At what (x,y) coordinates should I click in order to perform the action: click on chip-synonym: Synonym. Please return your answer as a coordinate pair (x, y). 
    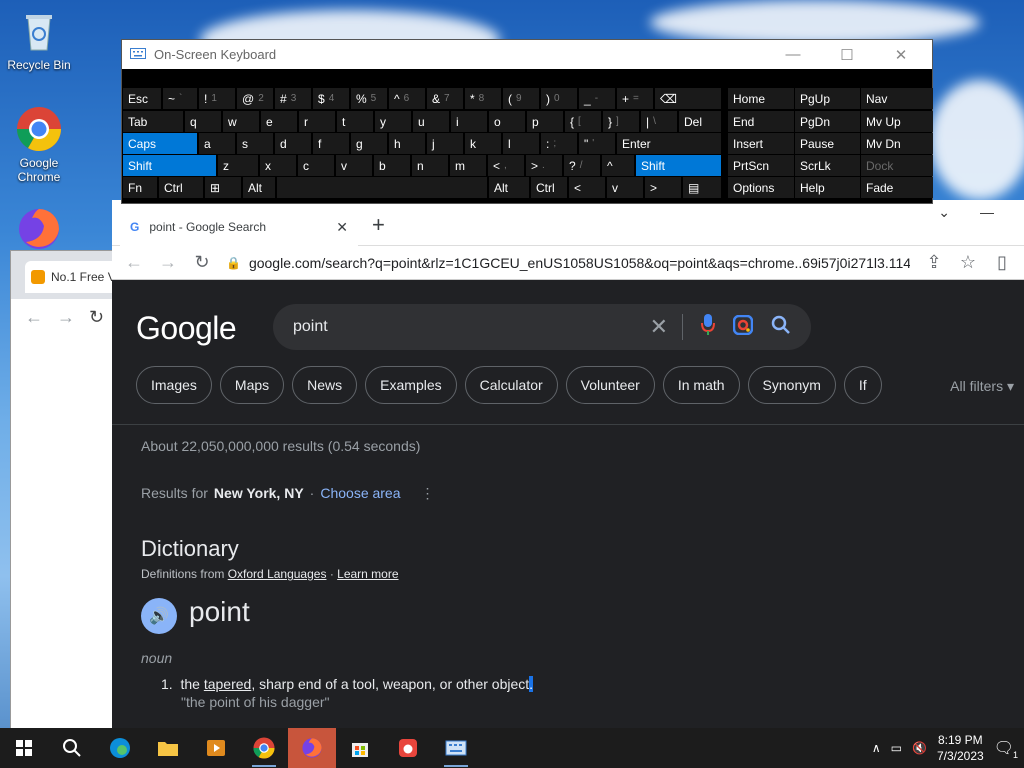
    Looking at the image, I should click on (791, 385).